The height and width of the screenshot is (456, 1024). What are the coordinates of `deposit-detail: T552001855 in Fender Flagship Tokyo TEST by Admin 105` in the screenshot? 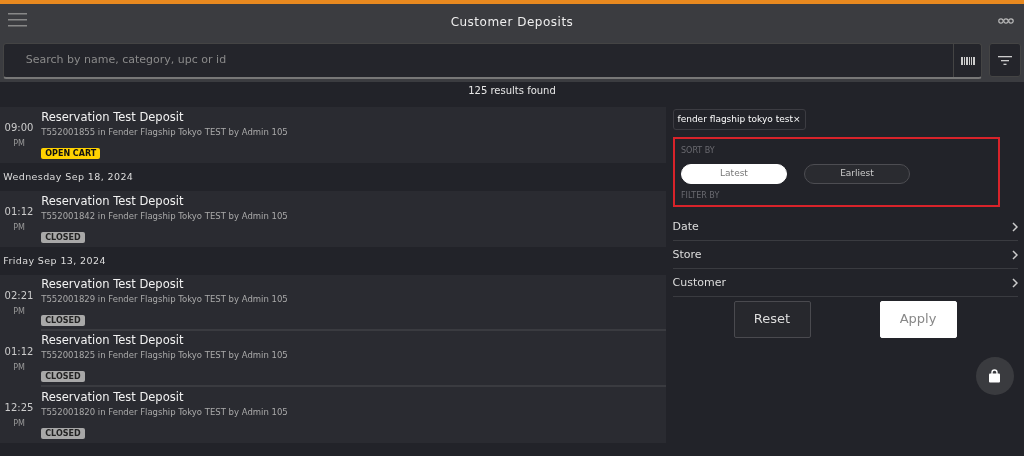 It's located at (165, 132).